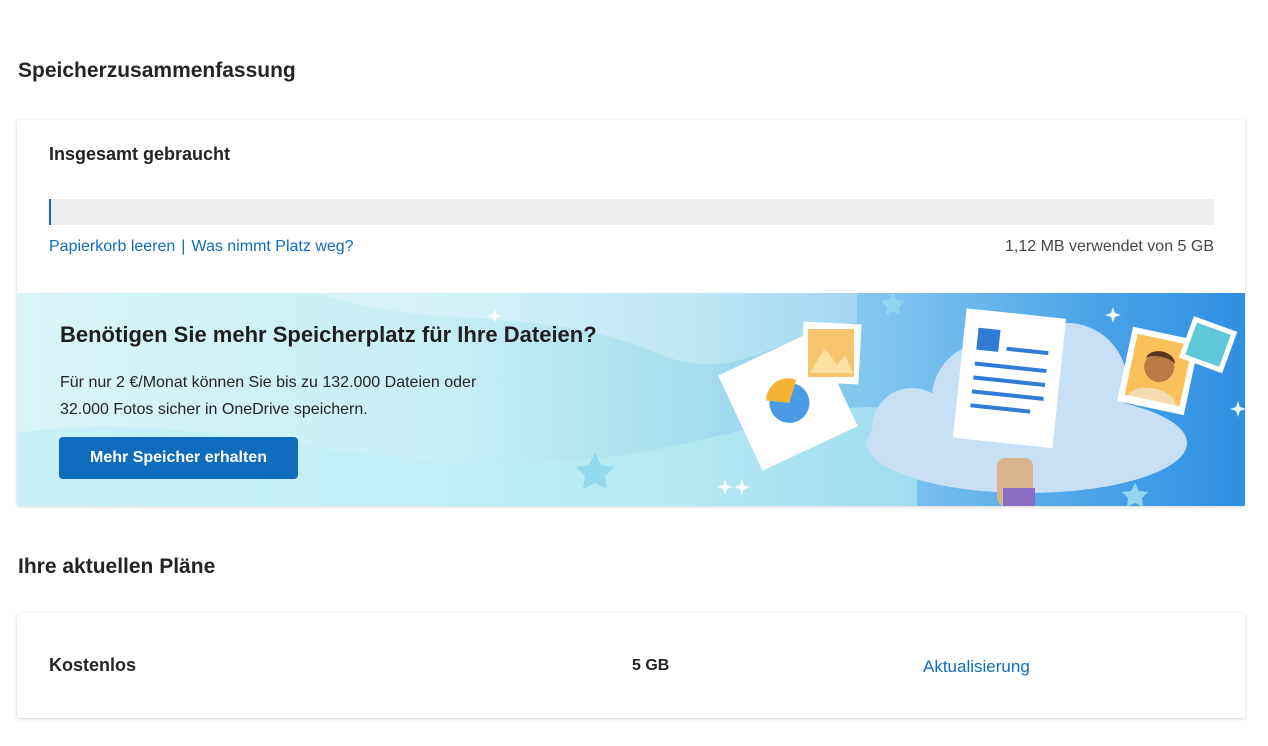  I want to click on what-takes-space-link: Was nimmt Platz weg?, so click(272, 246).